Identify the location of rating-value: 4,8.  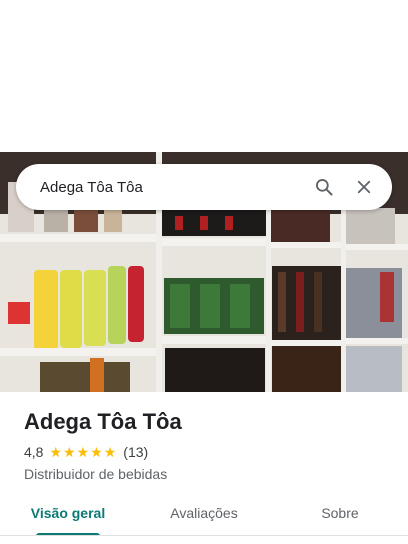
(34, 452).